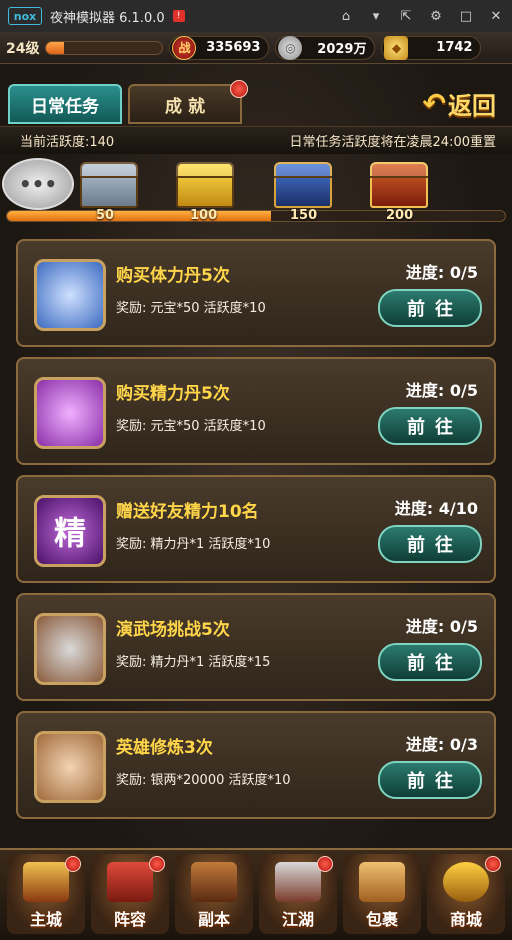  I want to click on menu-icon: ⌂, so click(346, 16).